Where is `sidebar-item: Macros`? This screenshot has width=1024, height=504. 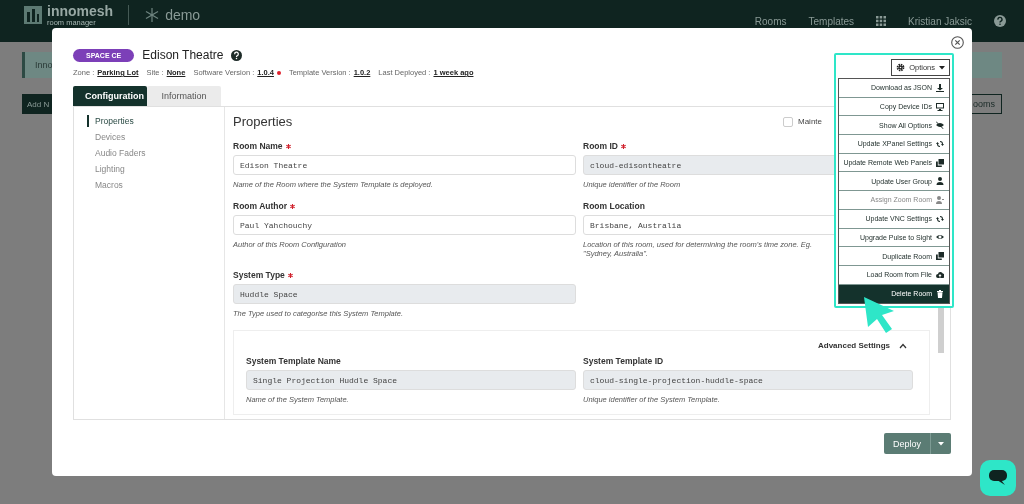 sidebar-item: Macros is located at coordinates (155, 185).